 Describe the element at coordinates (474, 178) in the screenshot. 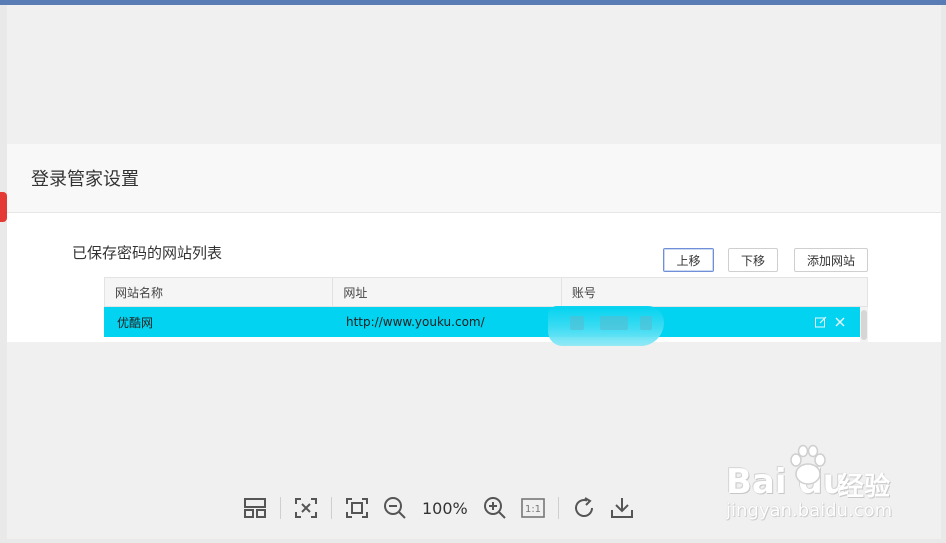

I see `dialog-header: 登录管家设置` at that location.